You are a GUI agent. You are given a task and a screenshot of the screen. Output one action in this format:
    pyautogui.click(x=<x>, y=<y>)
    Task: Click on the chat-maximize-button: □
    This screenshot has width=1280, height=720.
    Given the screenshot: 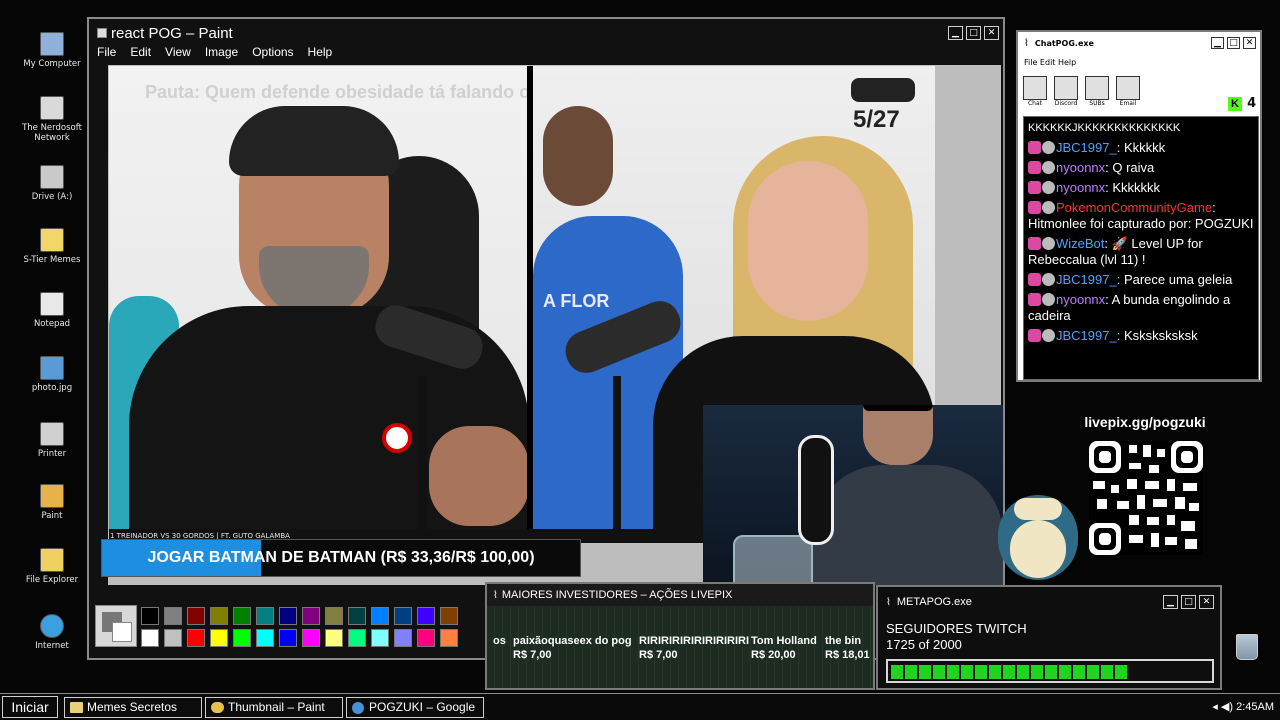 What is the action you would take?
    pyautogui.click(x=1233, y=43)
    